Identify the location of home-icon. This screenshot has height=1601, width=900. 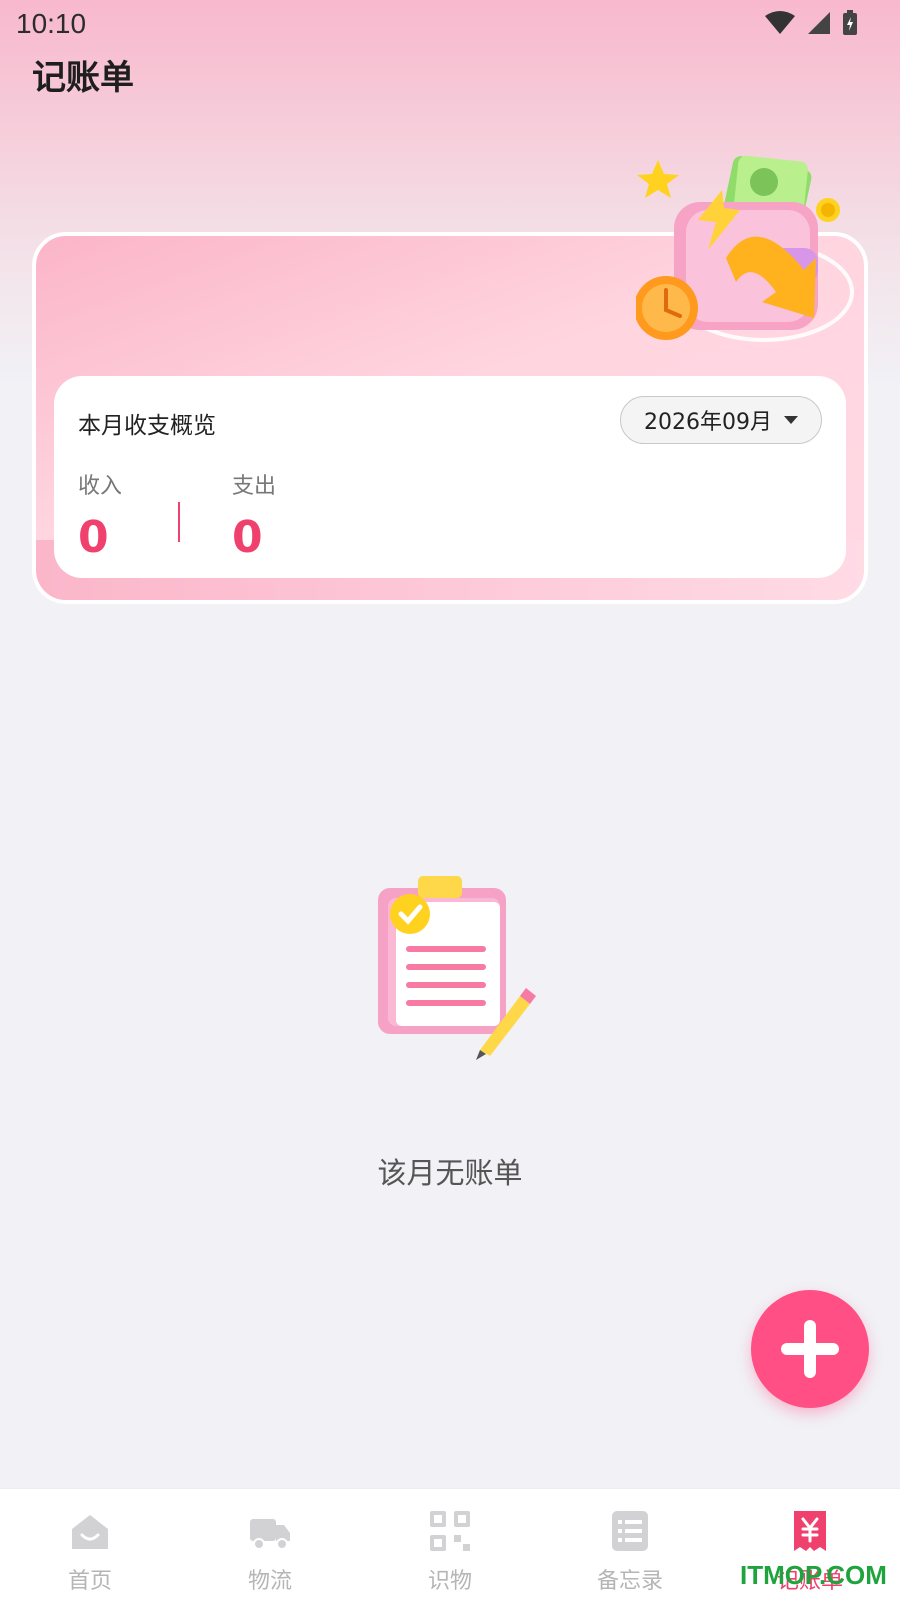
(90, 1532).